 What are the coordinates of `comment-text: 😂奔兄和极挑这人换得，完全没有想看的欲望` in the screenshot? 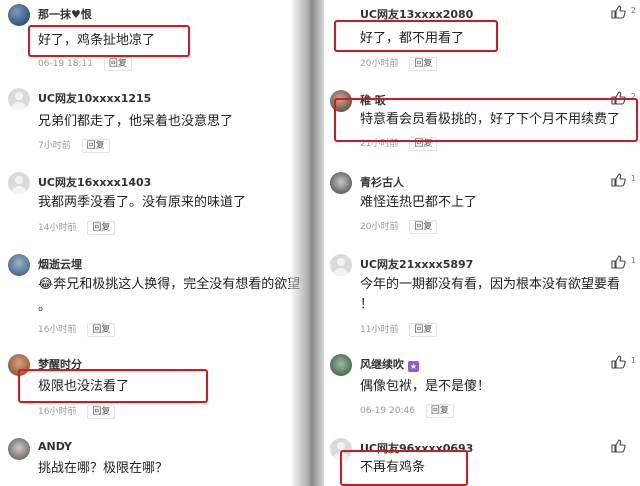 It's located at (169, 284).